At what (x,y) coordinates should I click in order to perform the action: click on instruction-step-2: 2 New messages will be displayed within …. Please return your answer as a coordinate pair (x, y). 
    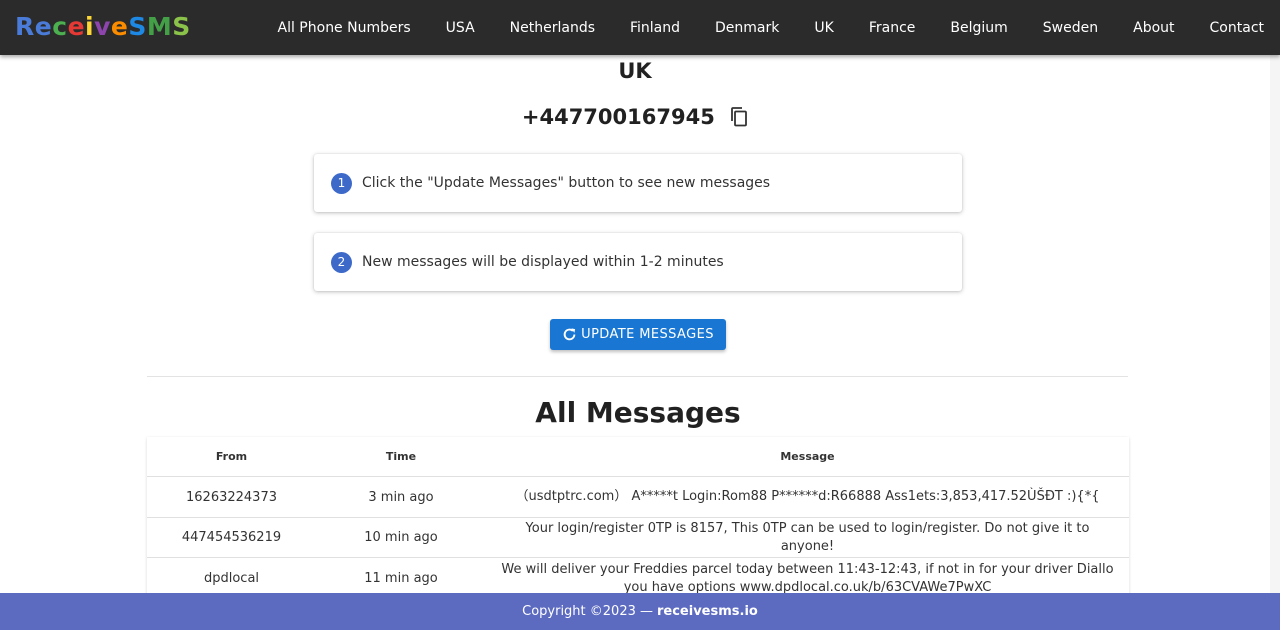
    Looking at the image, I should click on (638, 262).